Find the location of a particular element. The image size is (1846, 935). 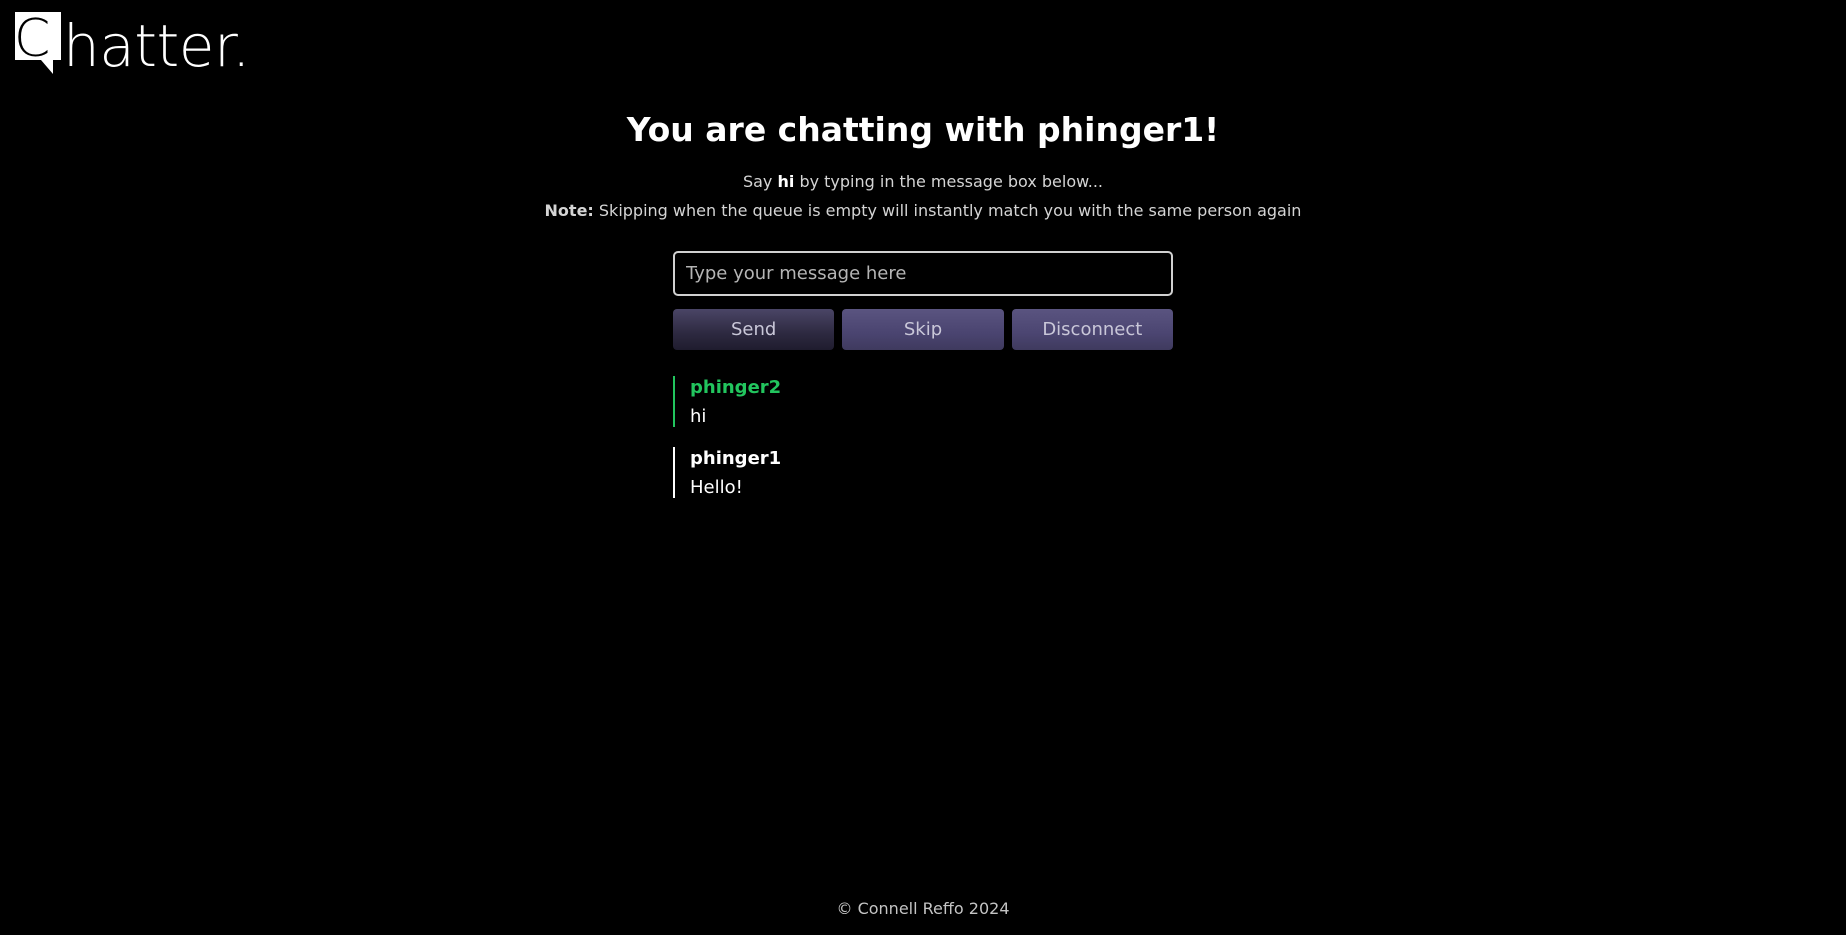

hint-prefix: Say is located at coordinates (760, 181).